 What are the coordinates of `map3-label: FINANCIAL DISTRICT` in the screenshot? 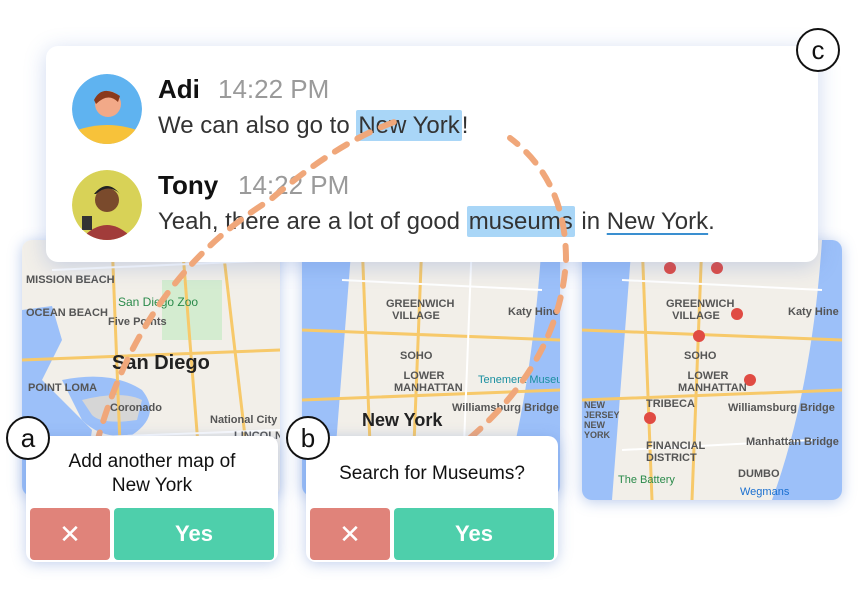 It's located at (676, 452).